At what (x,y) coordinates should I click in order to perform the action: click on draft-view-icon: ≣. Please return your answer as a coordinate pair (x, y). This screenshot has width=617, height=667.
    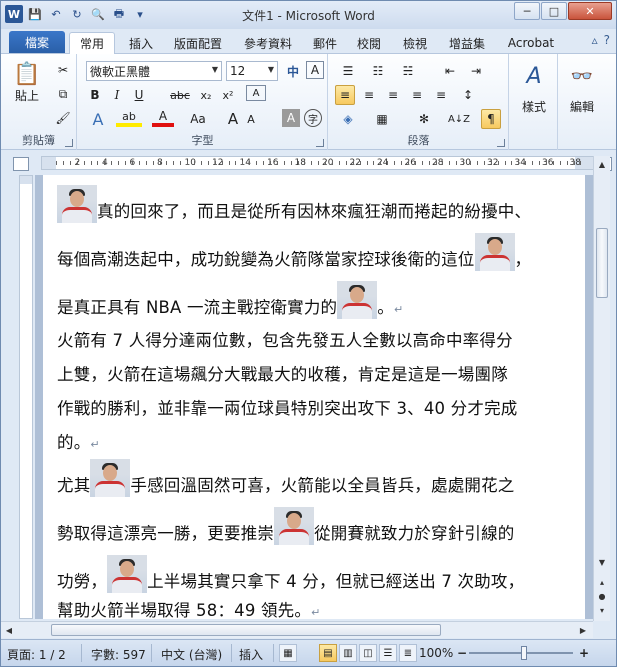
    Looking at the image, I should click on (408, 653).